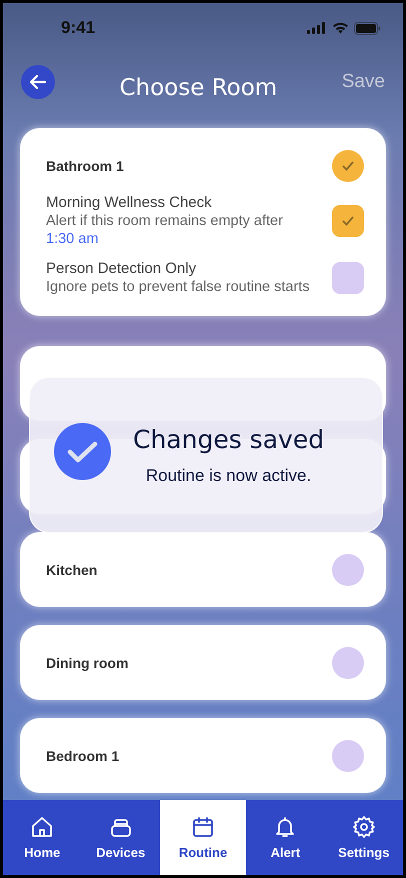 The height and width of the screenshot is (878, 406). I want to click on calendar-icon, so click(203, 827).